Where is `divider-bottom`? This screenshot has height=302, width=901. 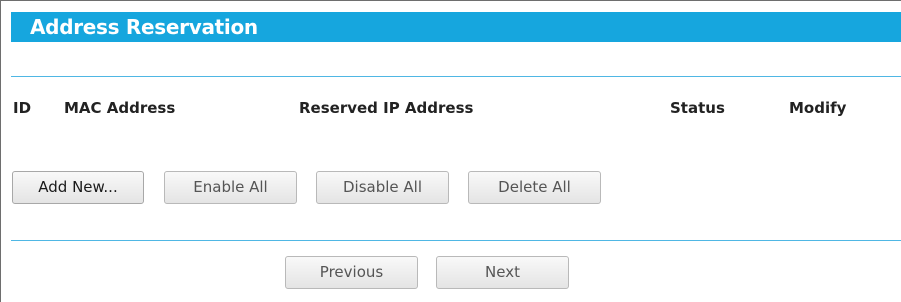 divider-bottom is located at coordinates (456, 240).